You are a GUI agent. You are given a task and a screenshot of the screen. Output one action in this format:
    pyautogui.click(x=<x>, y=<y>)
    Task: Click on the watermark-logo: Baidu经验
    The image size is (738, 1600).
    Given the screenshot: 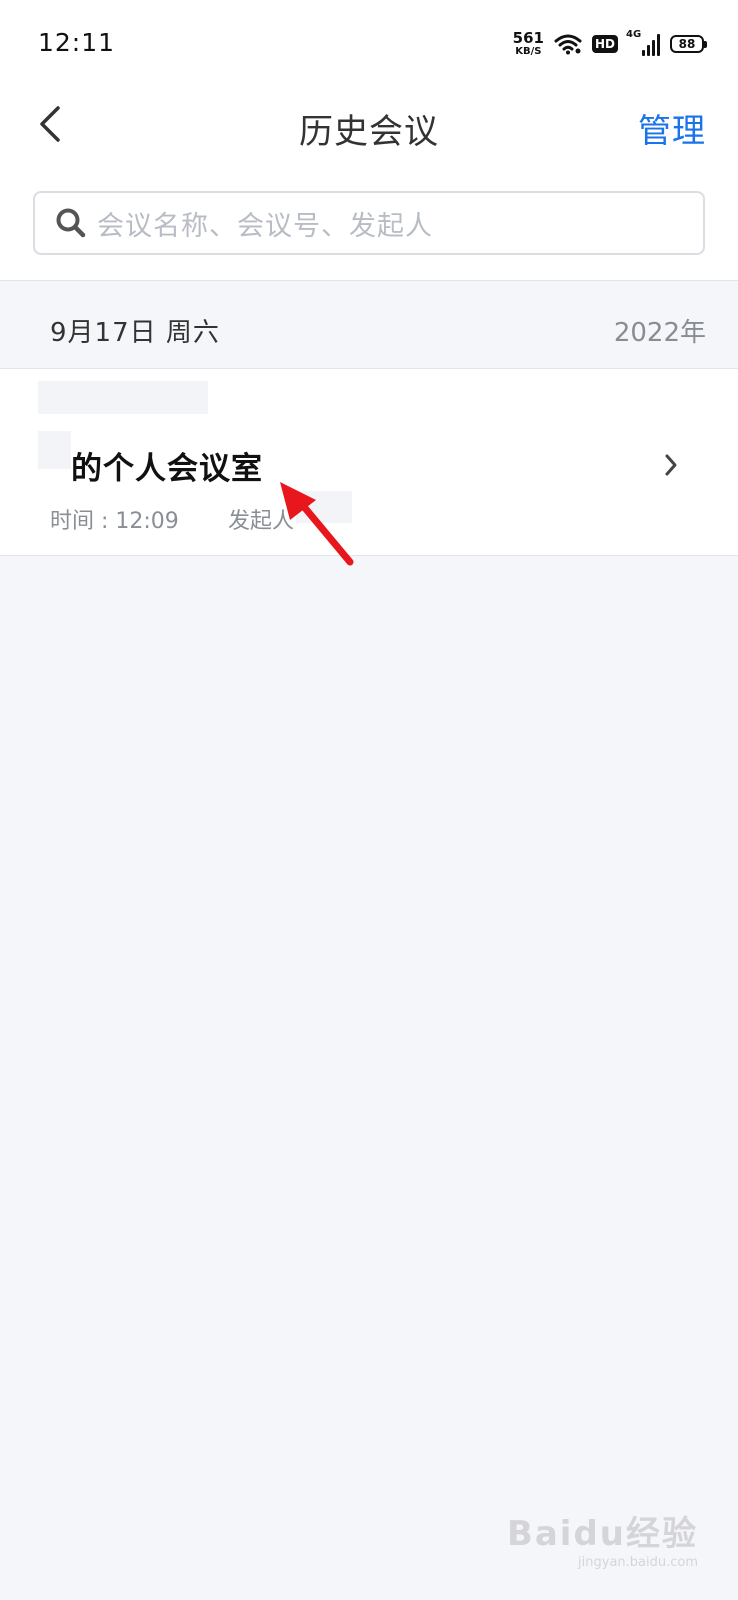 What is the action you would take?
    pyautogui.click(x=602, y=1534)
    